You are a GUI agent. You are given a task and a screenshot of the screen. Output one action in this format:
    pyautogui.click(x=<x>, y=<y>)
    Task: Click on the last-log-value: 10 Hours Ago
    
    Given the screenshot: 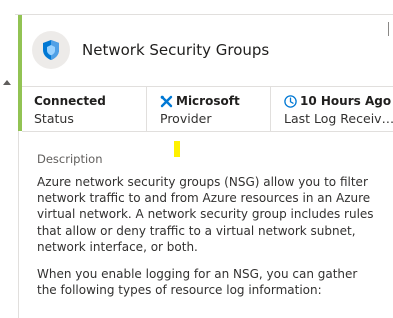 What is the action you would take?
    pyautogui.click(x=346, y=101)
    